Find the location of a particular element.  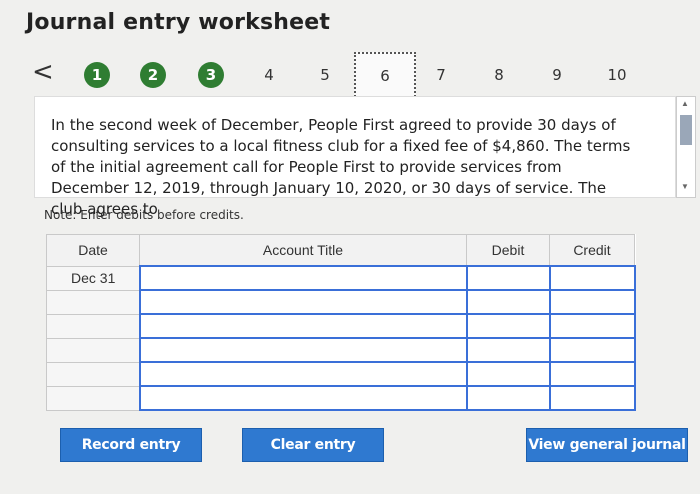

table-row: Dec 31 is located at coordinates (341, 278).